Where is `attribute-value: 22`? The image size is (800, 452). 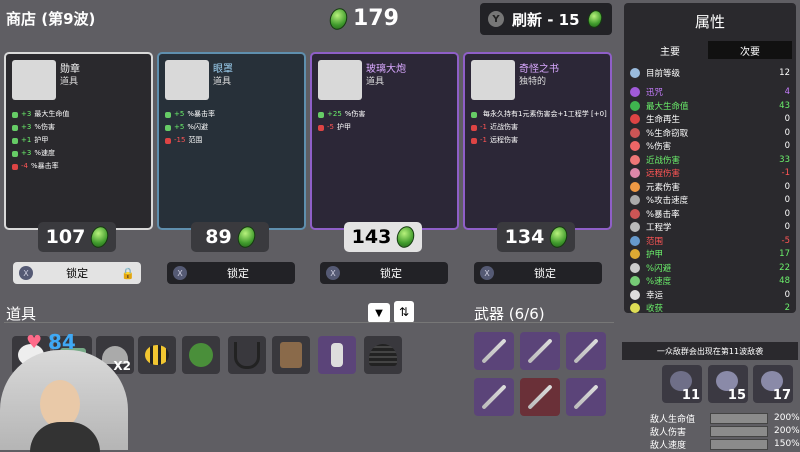 attribute-value: 22 is located at coordinates (784, 267).